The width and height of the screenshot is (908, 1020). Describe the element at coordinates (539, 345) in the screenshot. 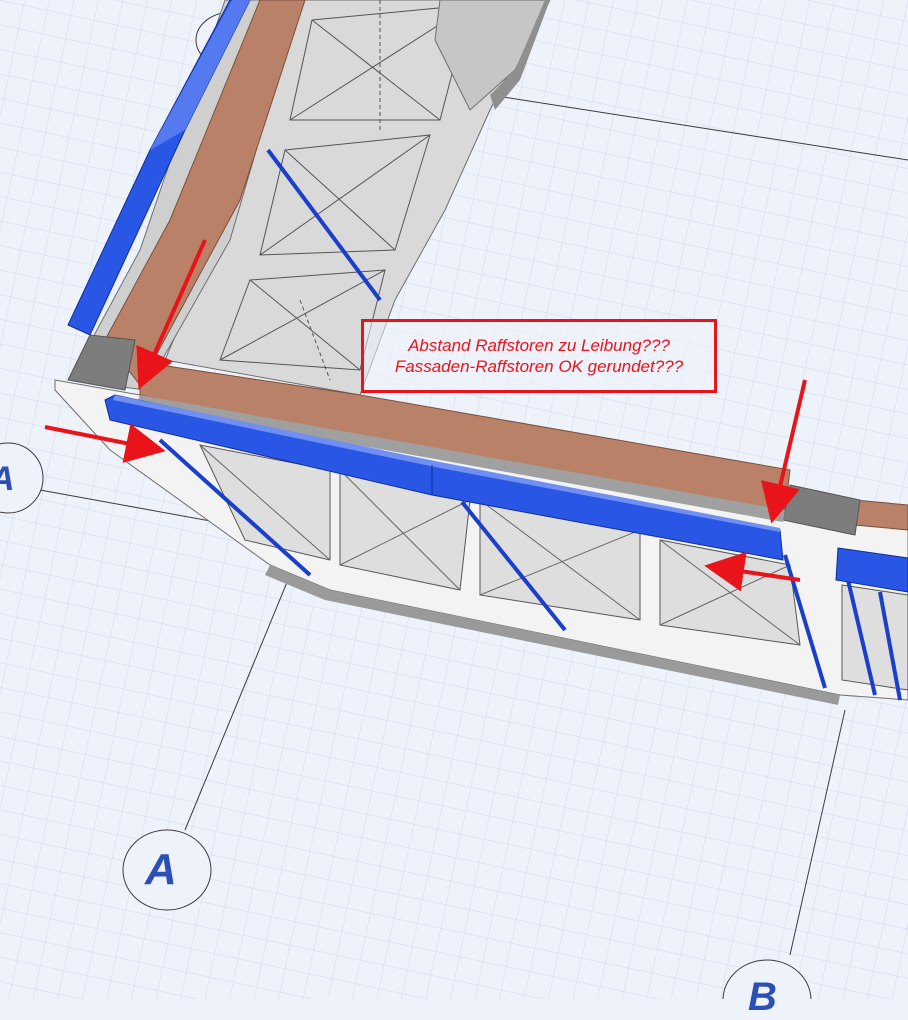

I see `annotation-line-1: Abstand Raffstoren zu Leibung???` at that location.